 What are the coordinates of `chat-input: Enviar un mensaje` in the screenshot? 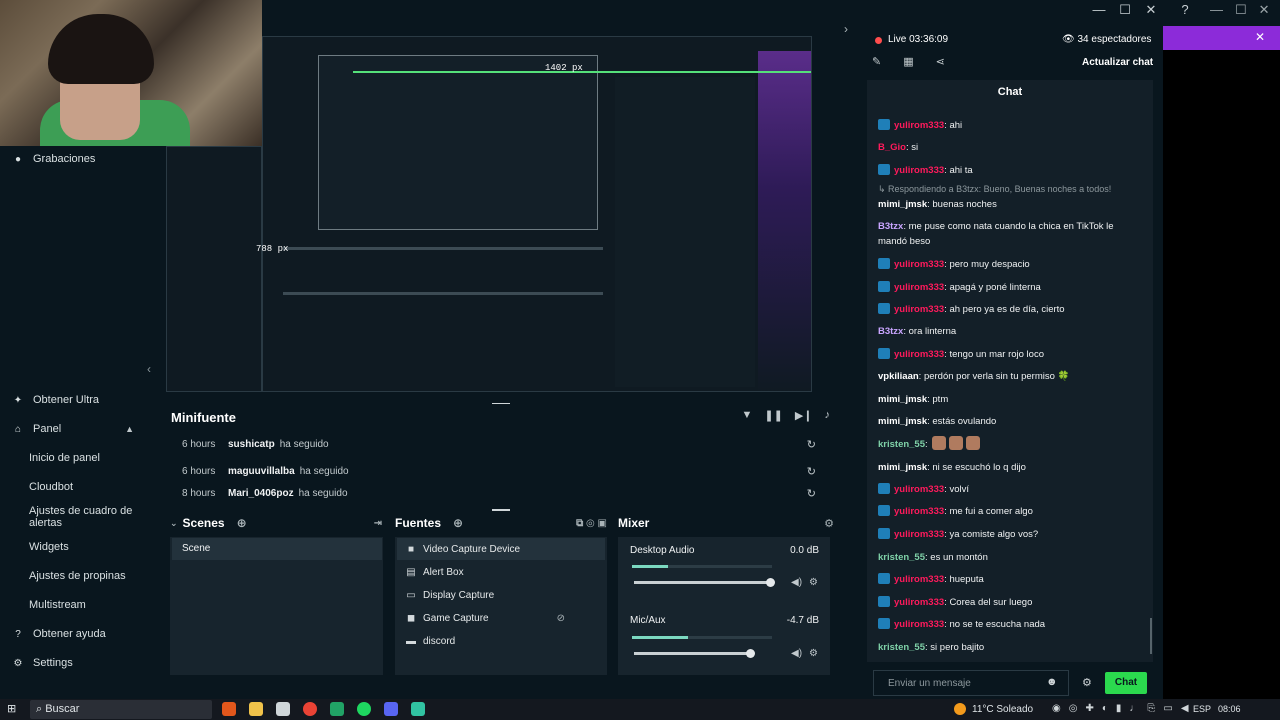 It's located at (971, 683).